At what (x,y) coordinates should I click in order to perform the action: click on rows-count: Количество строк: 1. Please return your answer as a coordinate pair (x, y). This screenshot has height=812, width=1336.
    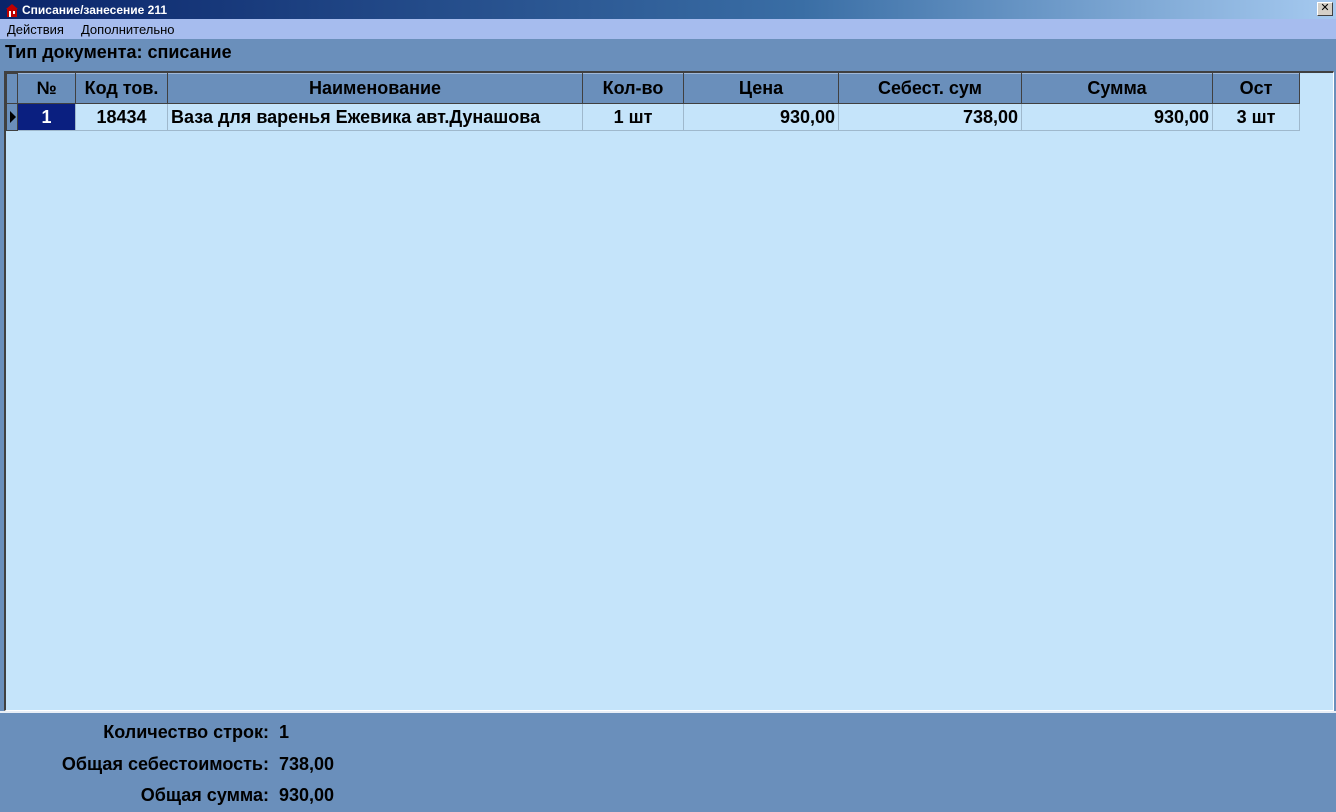
    Looking at the image, I should click on (144, 732).